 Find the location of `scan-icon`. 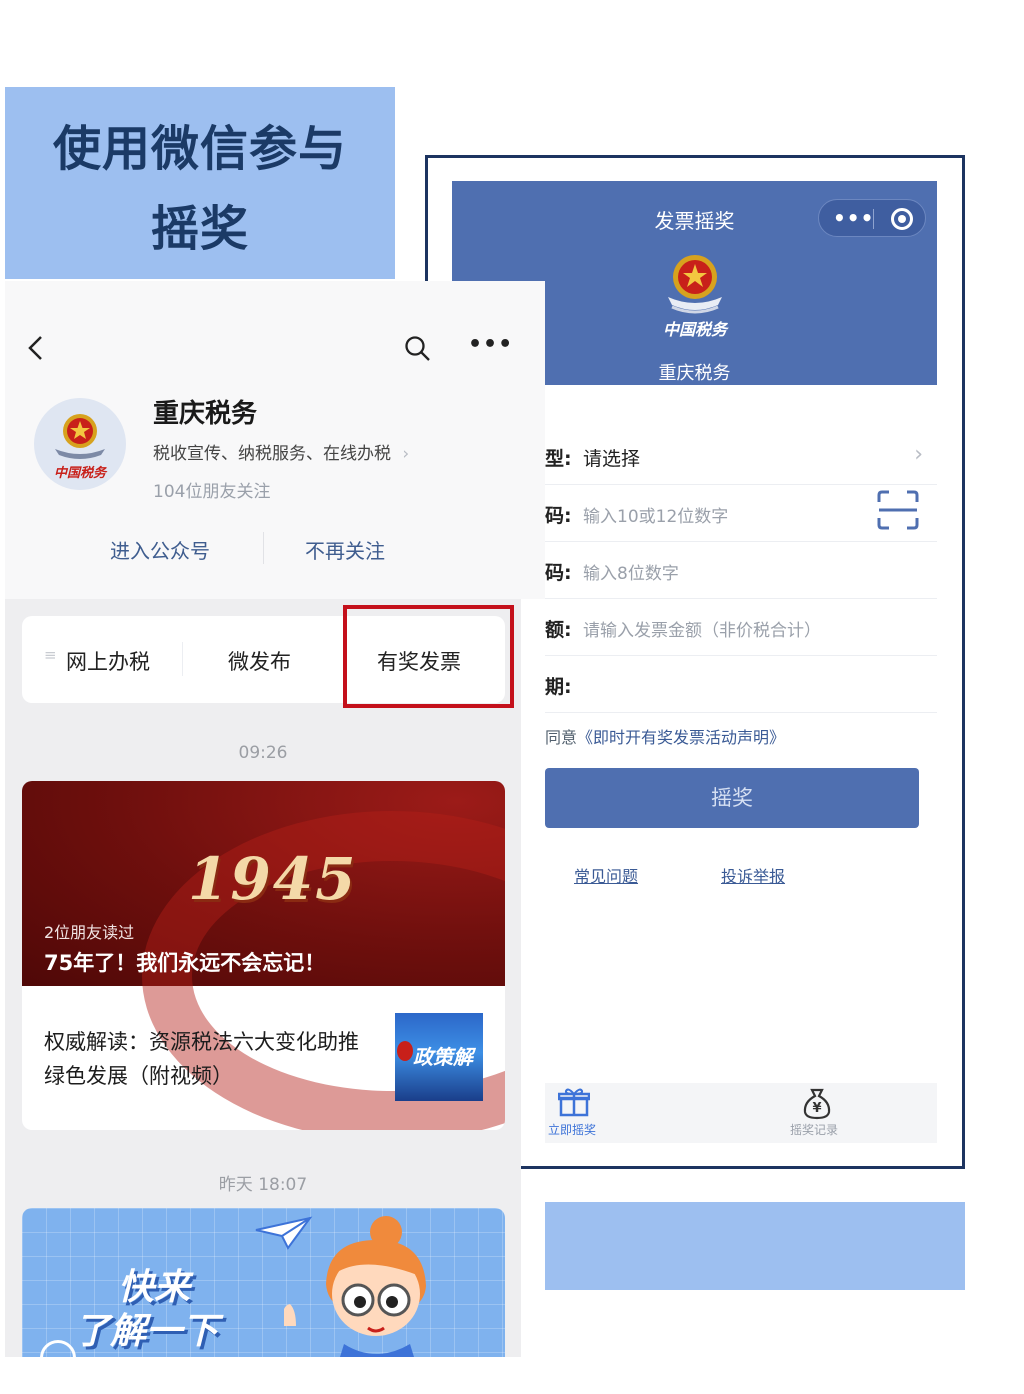

scan-icon is located at coordinates (898, 510).